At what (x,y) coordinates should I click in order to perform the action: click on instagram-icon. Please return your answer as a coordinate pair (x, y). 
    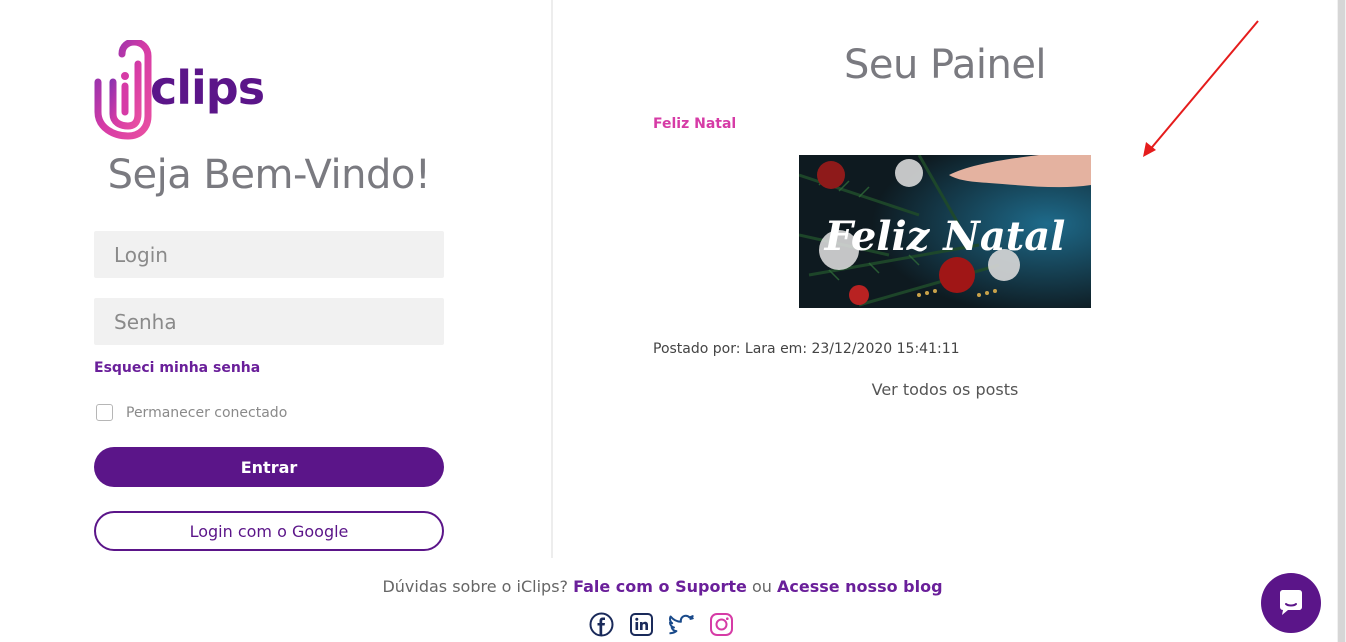
    Looking at the image, I should click on (721, 624).